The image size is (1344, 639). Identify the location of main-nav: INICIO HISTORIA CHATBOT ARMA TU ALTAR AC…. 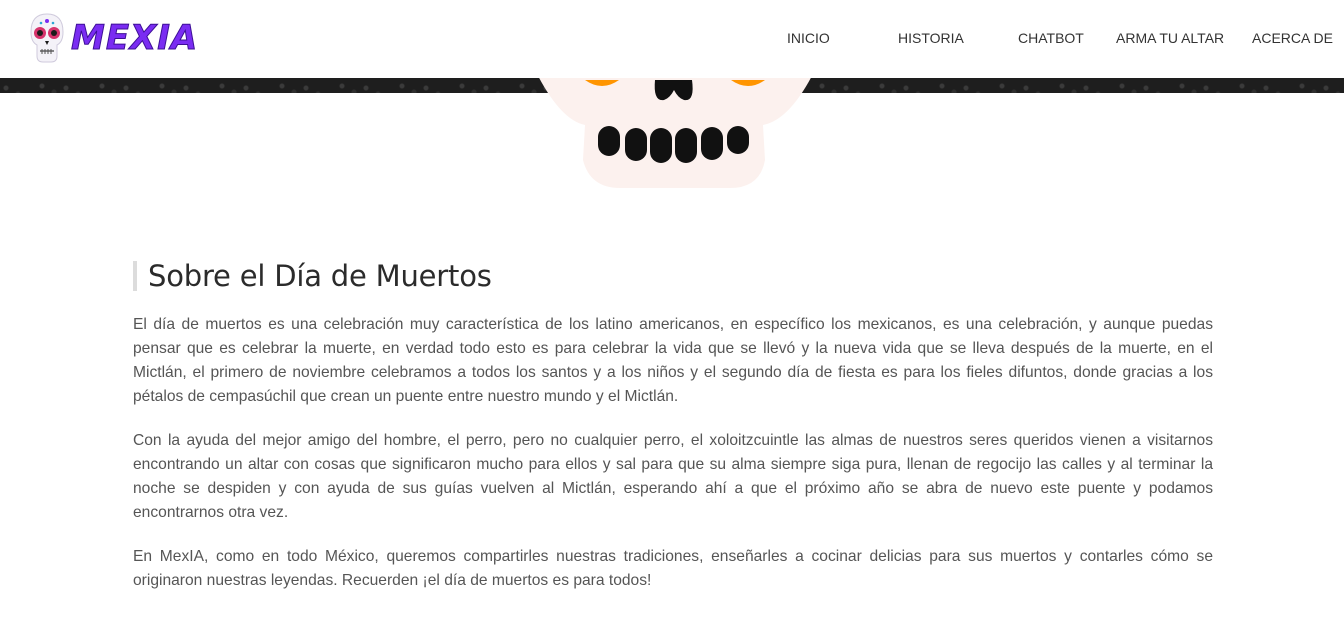
(672, 40).